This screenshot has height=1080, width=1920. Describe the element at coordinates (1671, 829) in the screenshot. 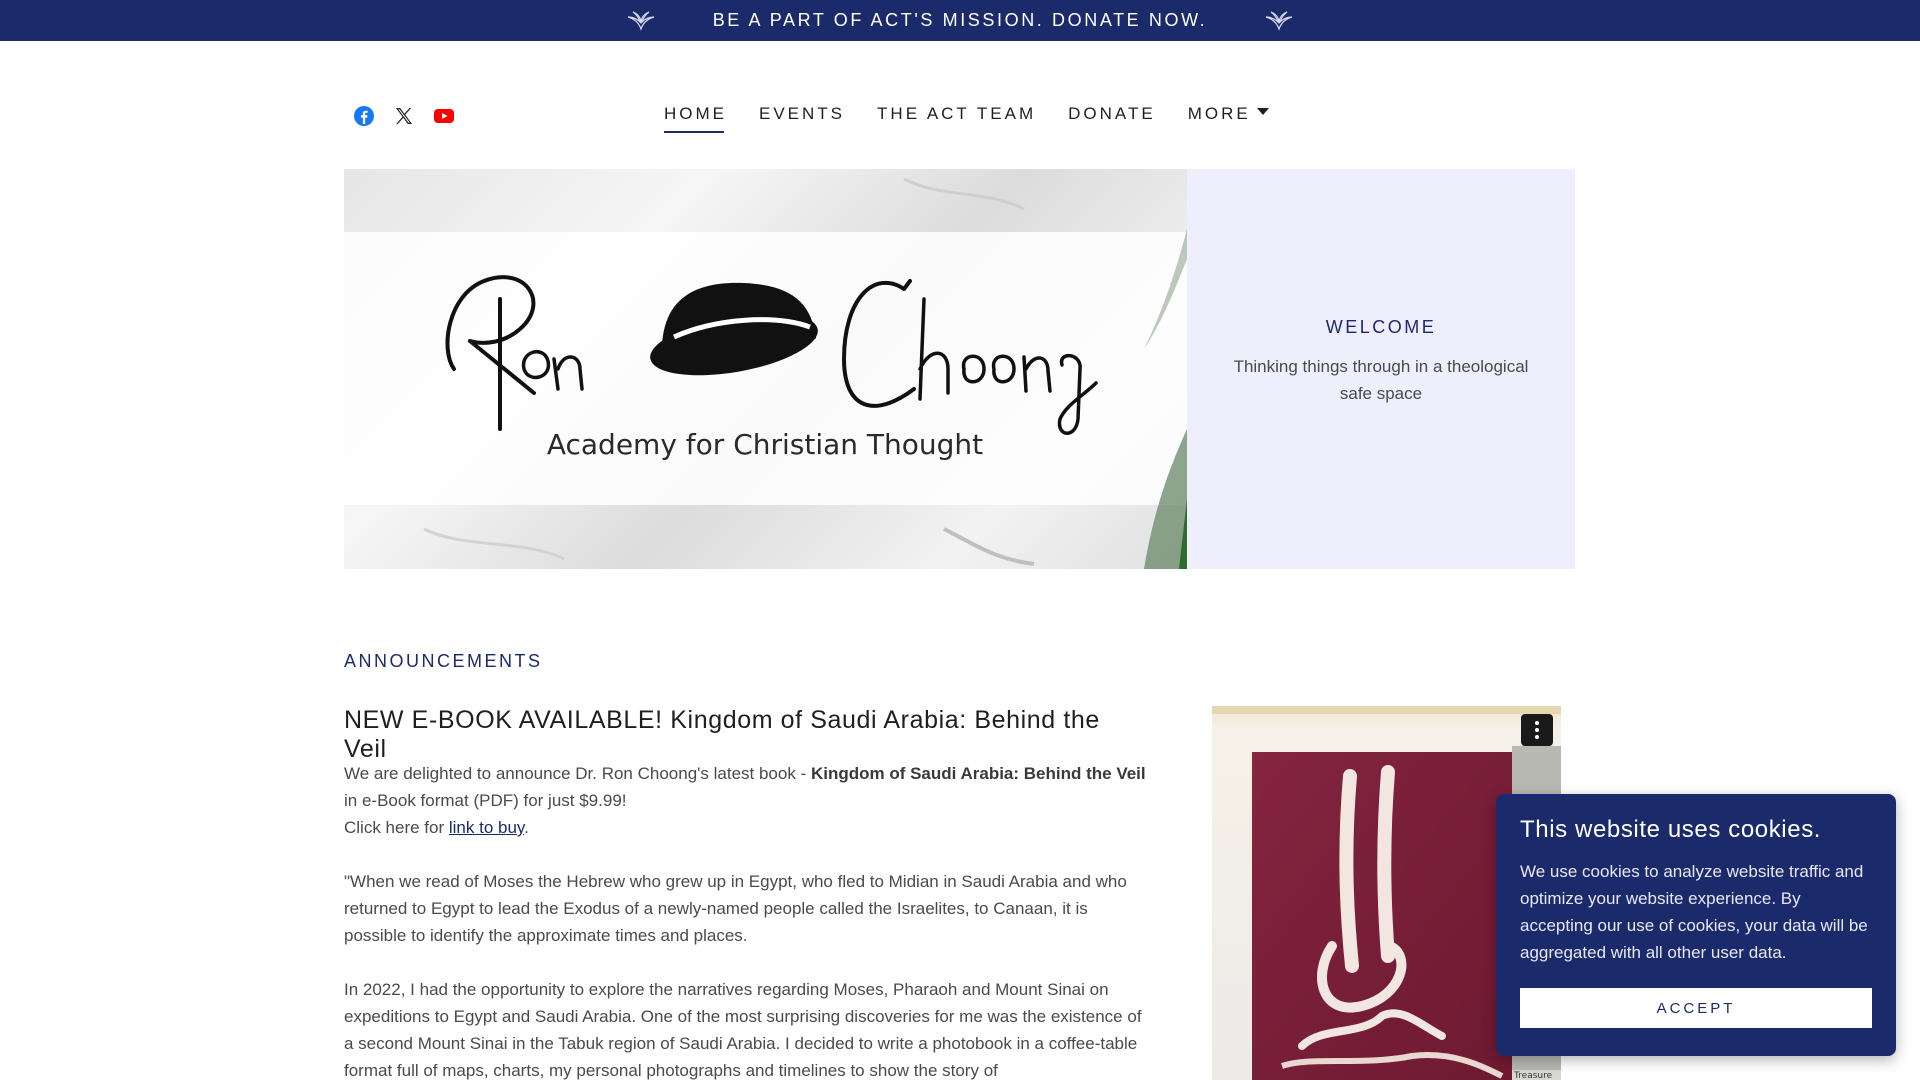

I see `cookie-title: This website uses cookies.` at that location.